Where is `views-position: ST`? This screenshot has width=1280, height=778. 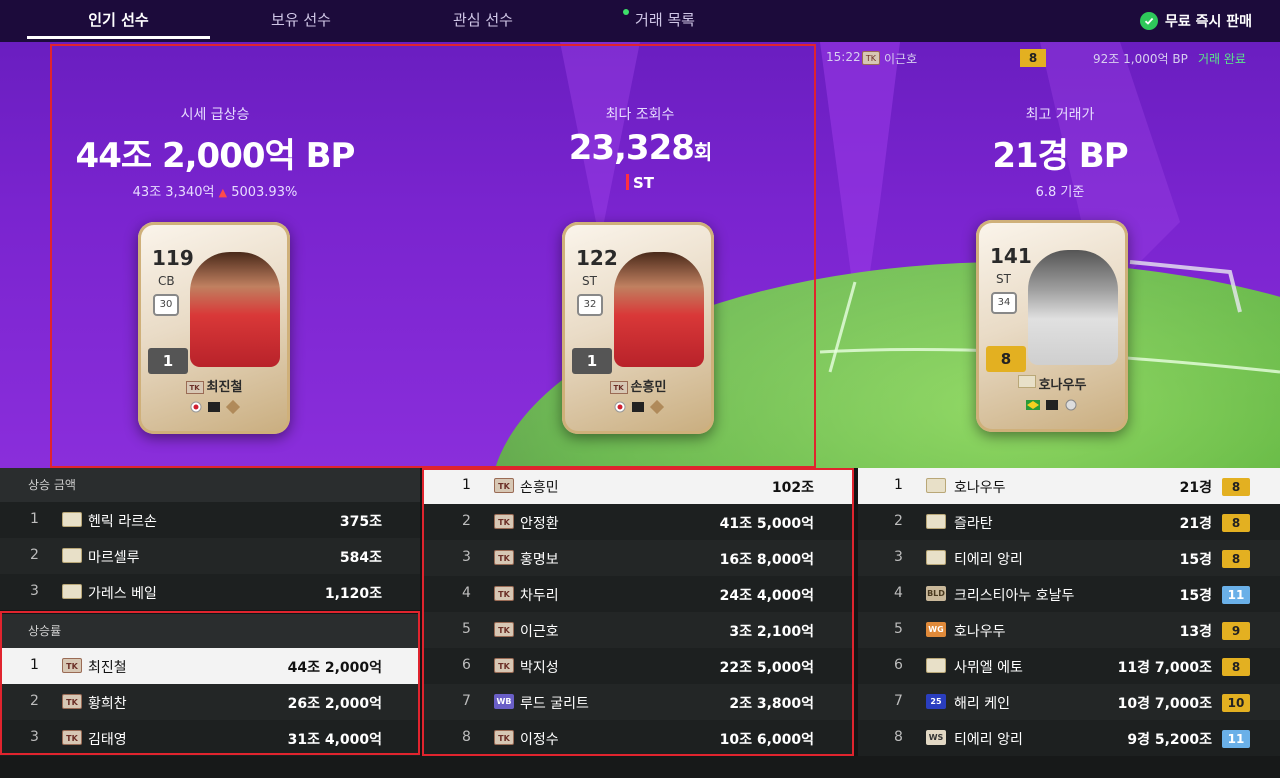
views-position: ST is located at coordinates (640, 183).